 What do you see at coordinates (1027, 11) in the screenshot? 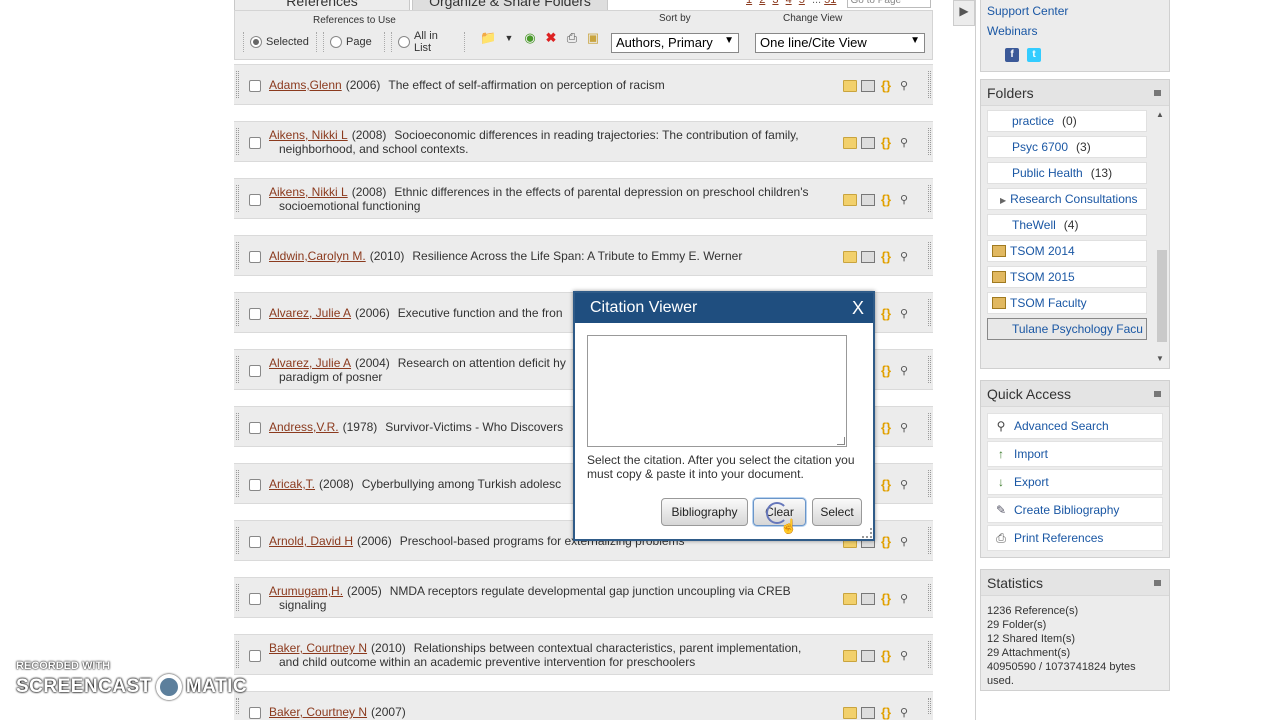
I see `support-center-link: Support Center` at bounding box center [1027, 11].